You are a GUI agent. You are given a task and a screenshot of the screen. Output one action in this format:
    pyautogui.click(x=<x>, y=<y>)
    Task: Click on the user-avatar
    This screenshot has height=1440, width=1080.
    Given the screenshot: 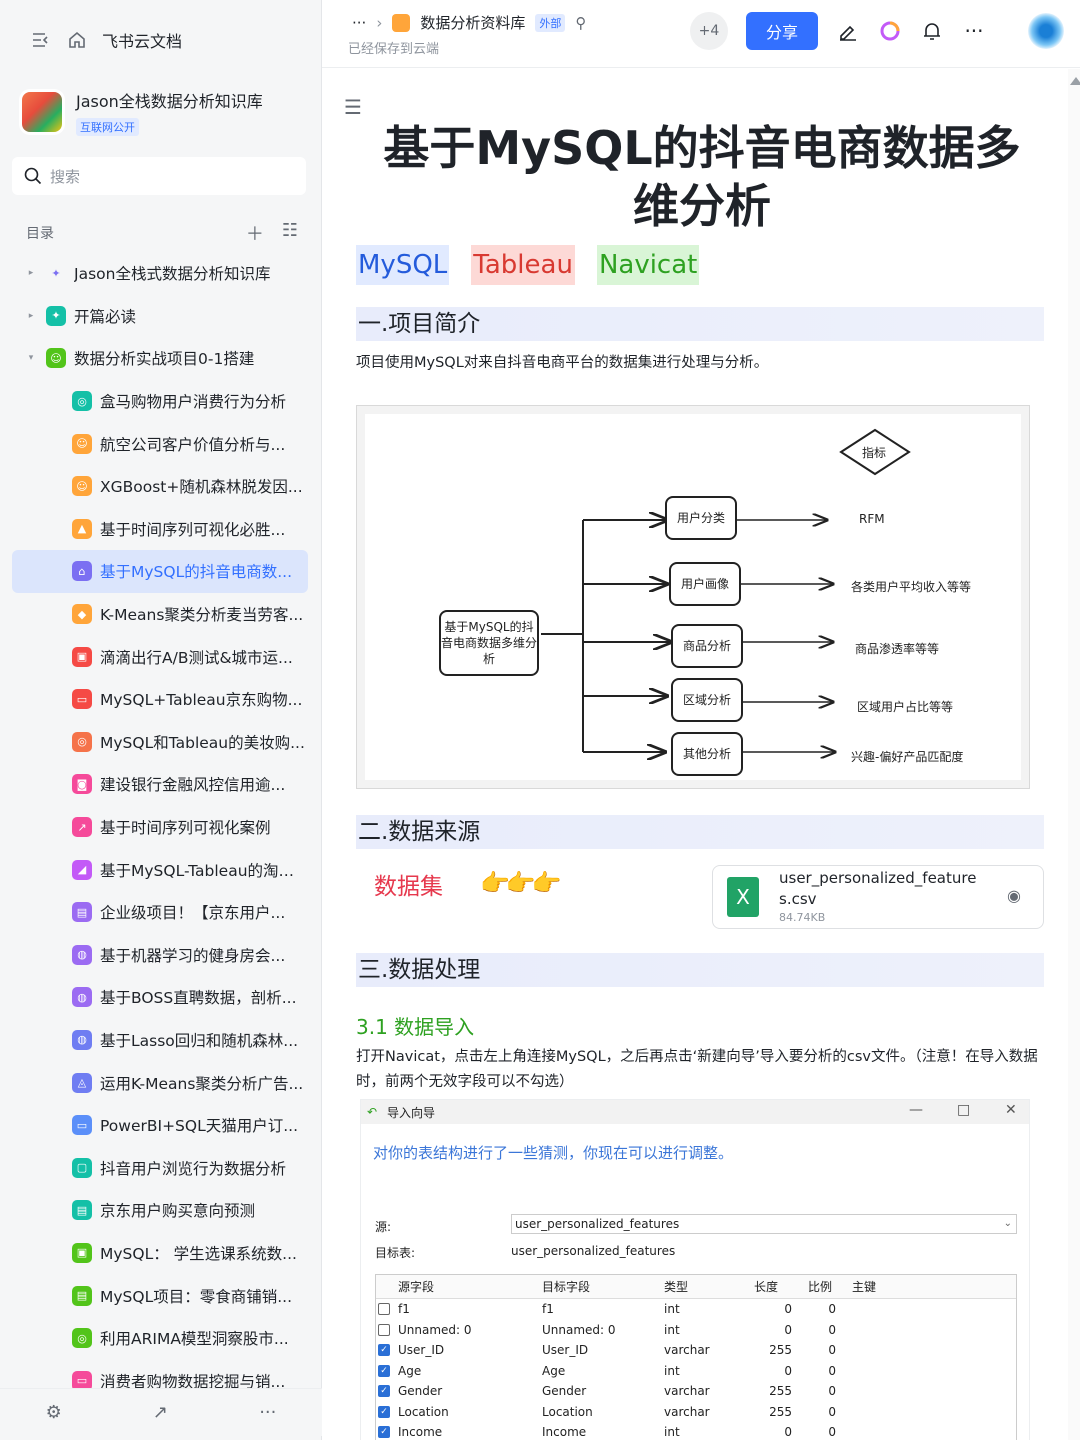 What is the action you would take?
    pyautogui.click(x=1046, y=31)
    